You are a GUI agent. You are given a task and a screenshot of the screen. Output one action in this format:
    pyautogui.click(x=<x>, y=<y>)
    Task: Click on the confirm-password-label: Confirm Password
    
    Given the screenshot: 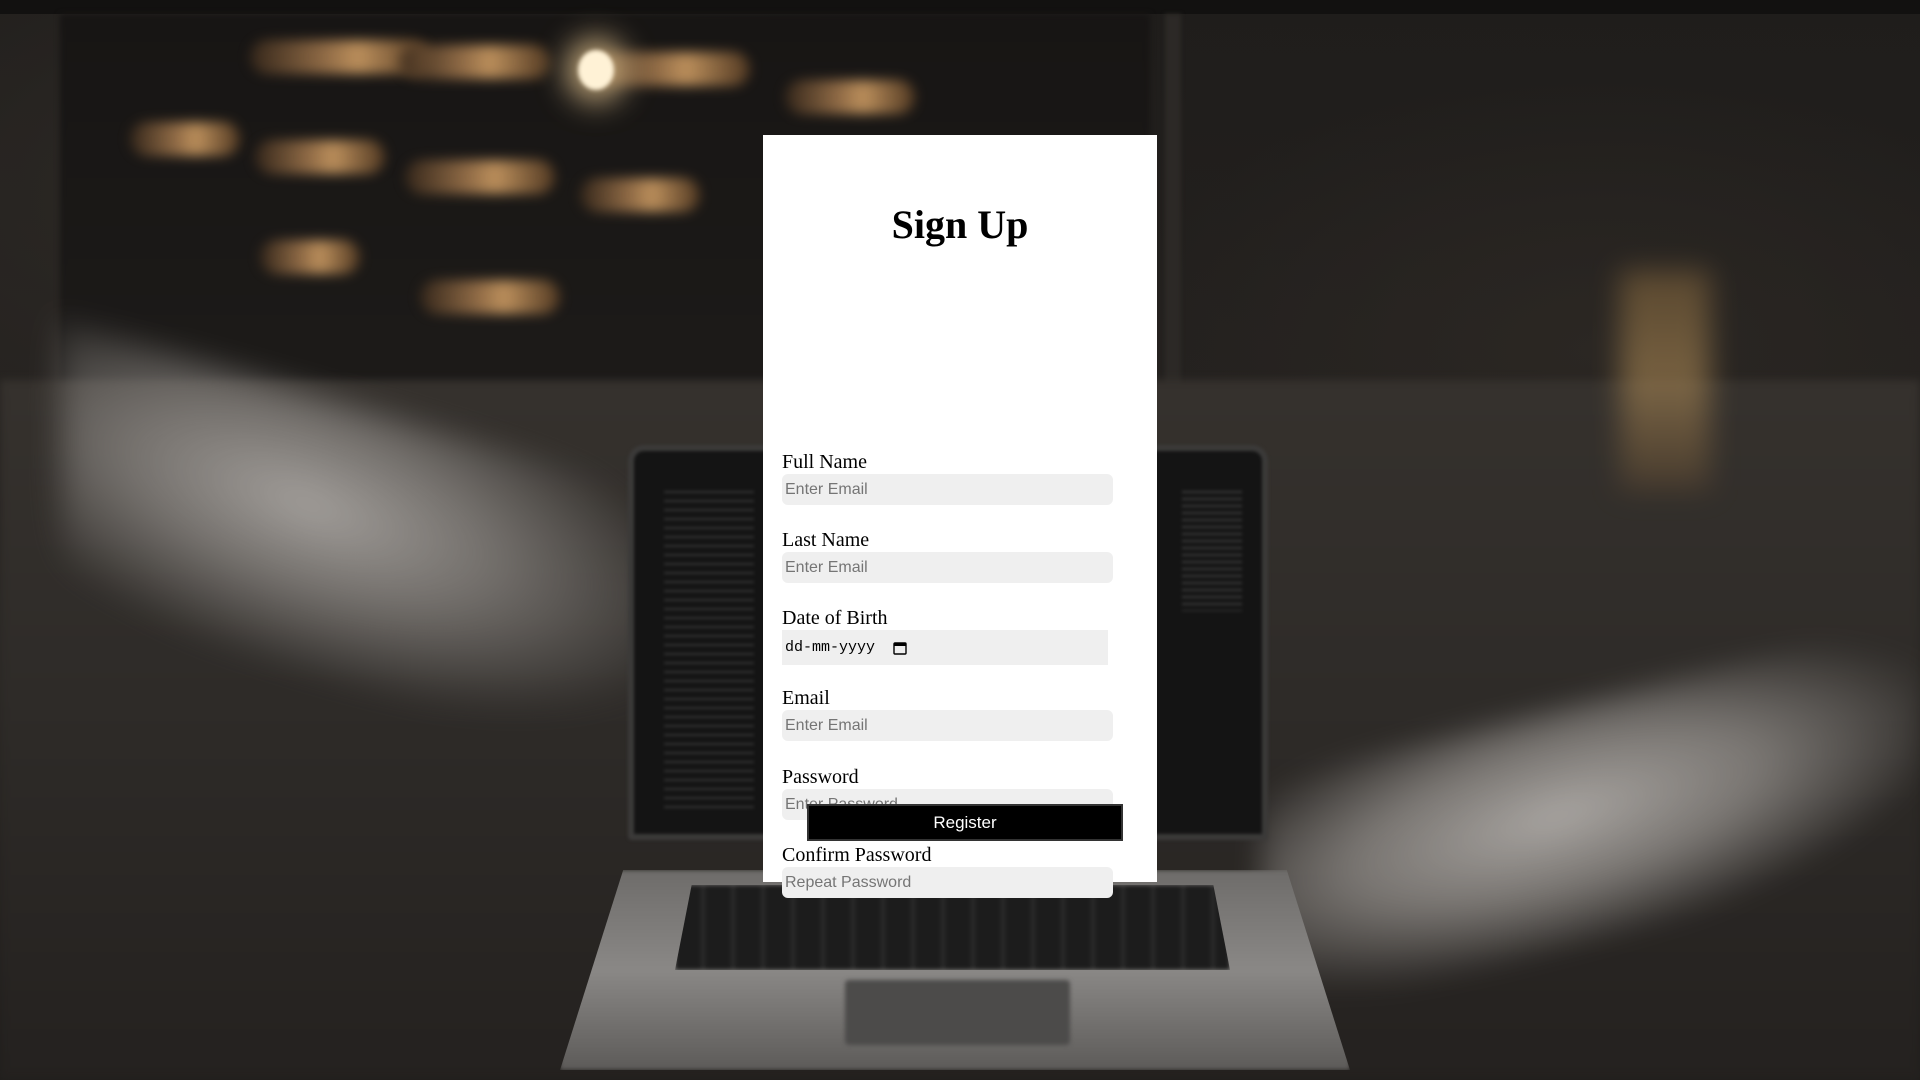 What is the action you would take?
    pyautogui.click(x=857, y=855)
    